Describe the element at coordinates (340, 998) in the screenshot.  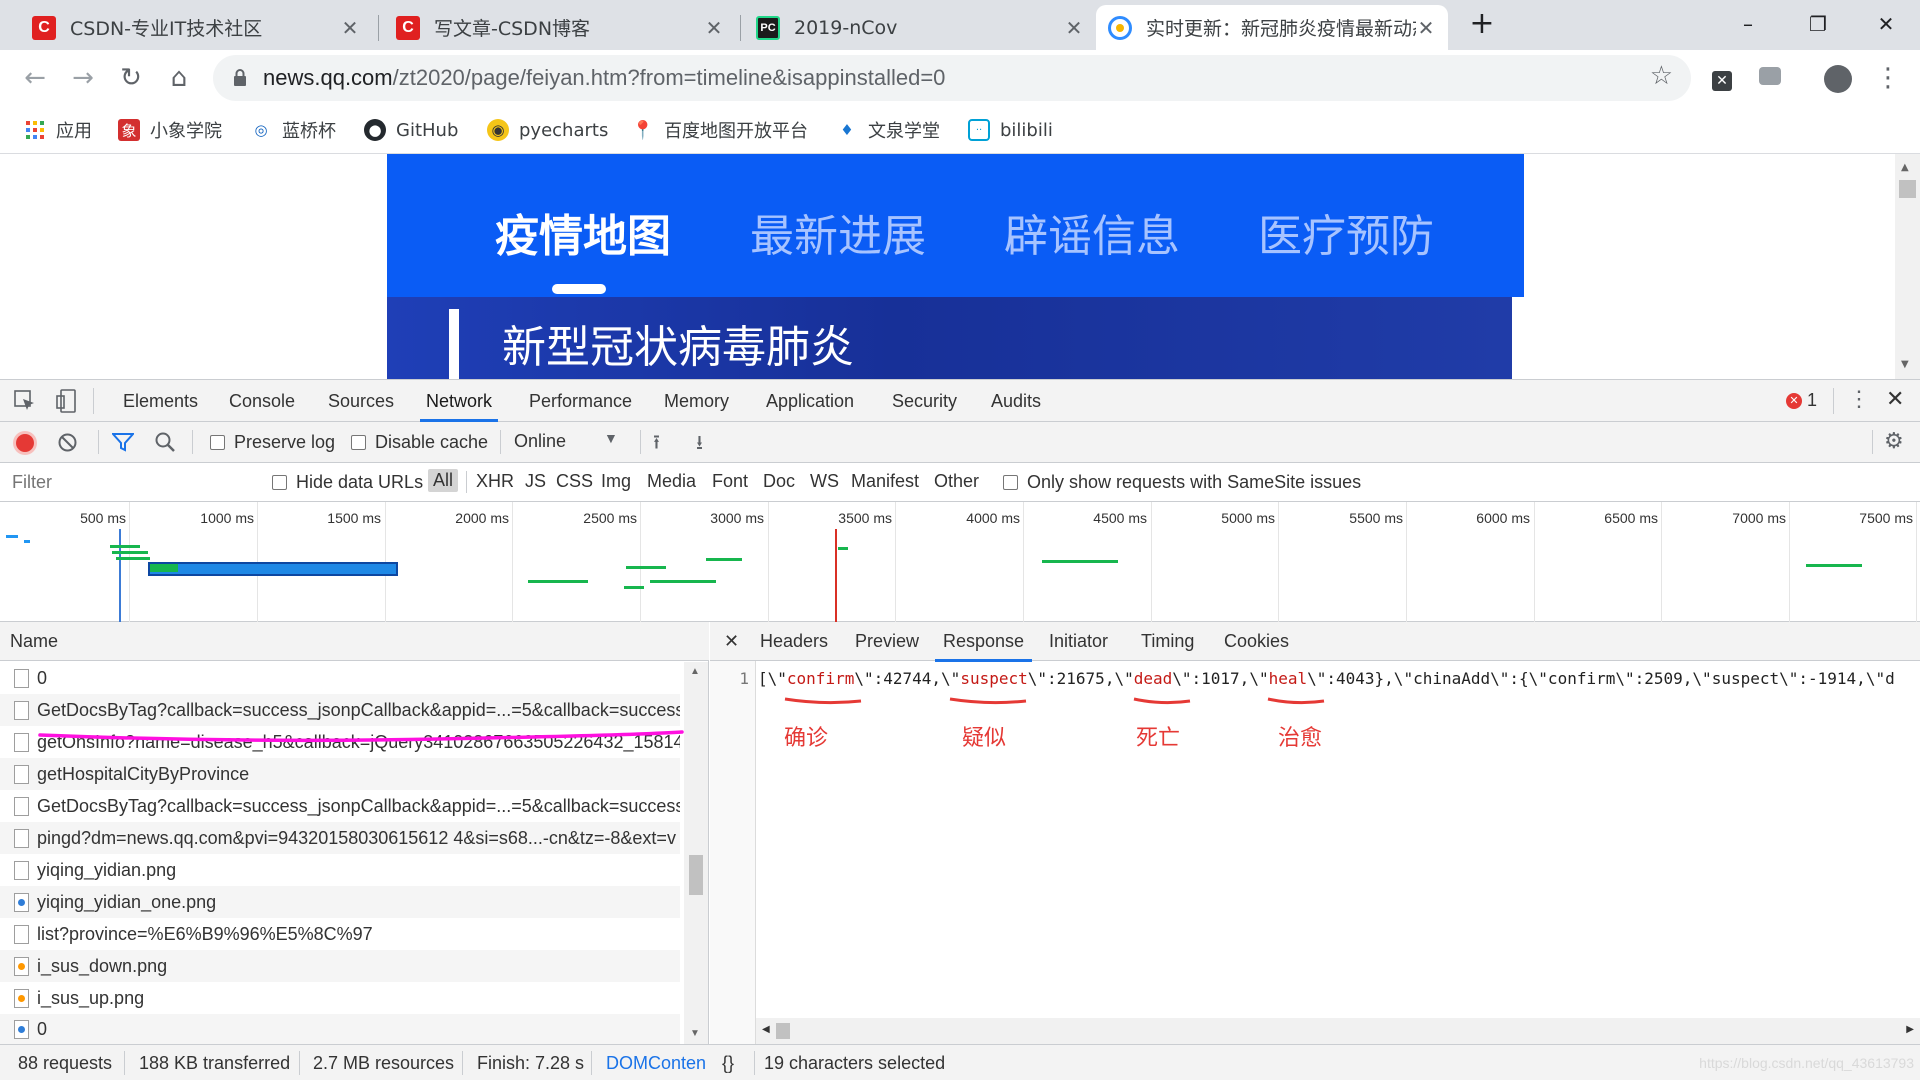
I see `request-row: i_sus_up.png` at that location.